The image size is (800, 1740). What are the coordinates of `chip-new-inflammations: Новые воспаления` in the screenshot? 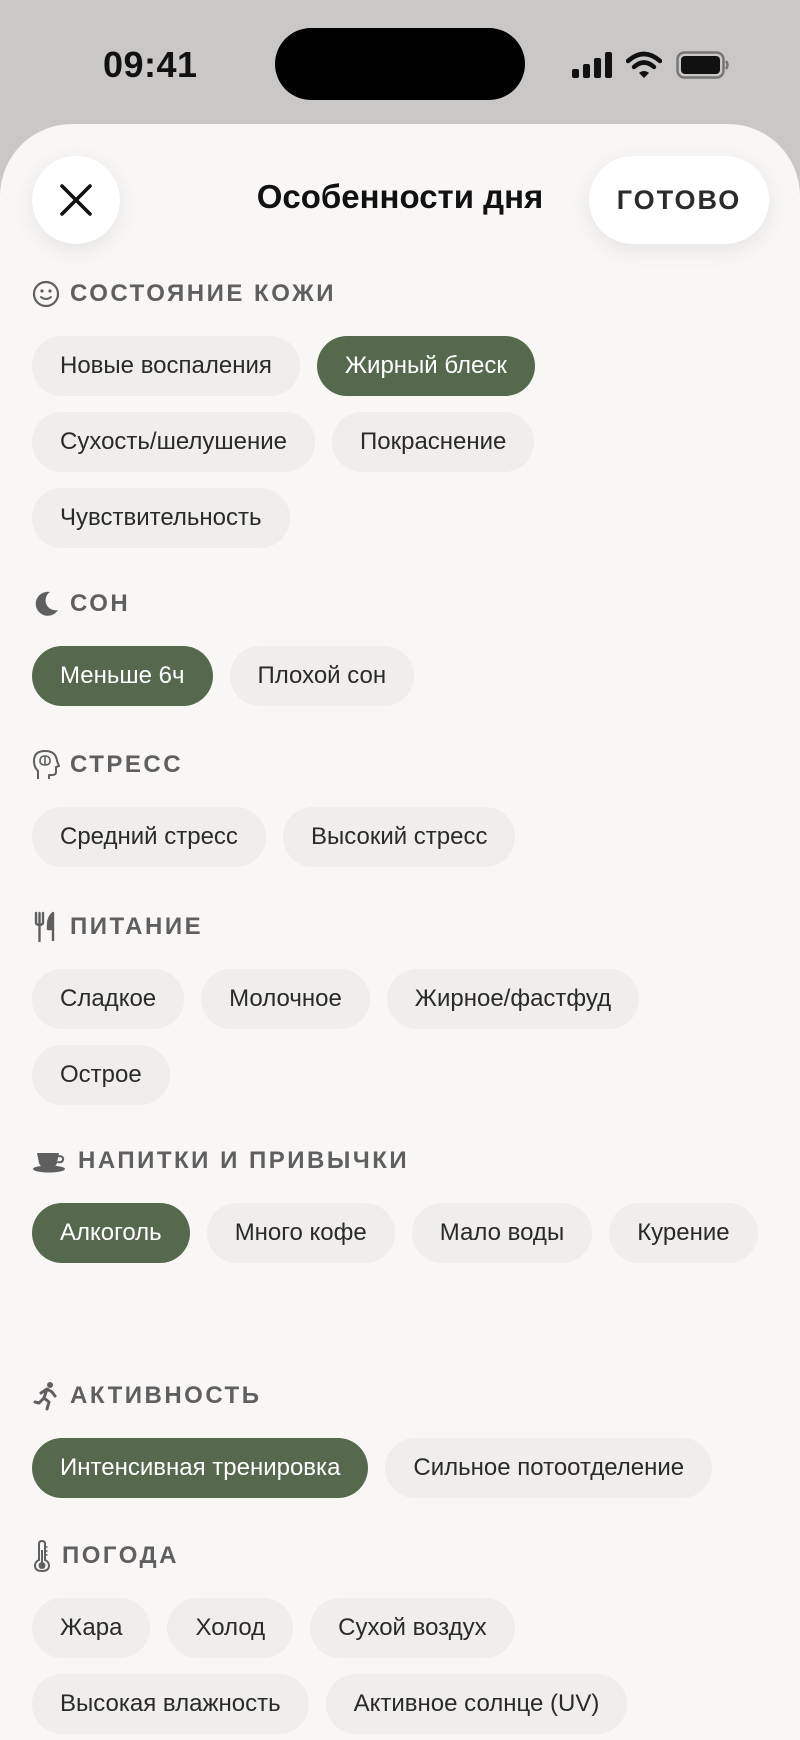 It's located at (166, 366).